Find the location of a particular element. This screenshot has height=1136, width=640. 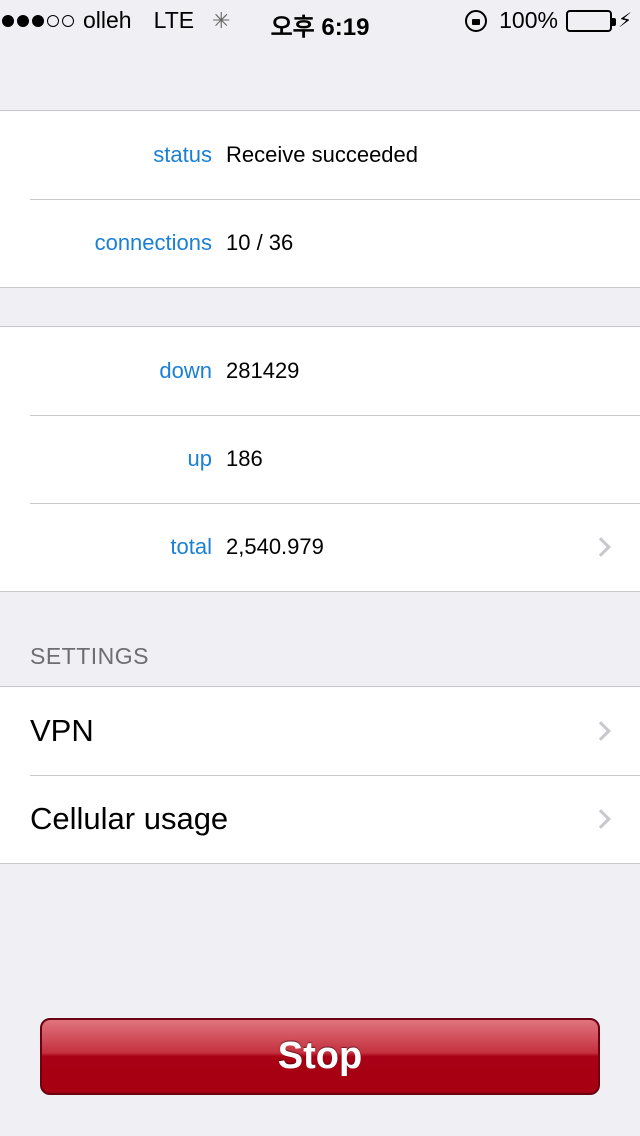

down-label: down is located at coordinates (185, 370).